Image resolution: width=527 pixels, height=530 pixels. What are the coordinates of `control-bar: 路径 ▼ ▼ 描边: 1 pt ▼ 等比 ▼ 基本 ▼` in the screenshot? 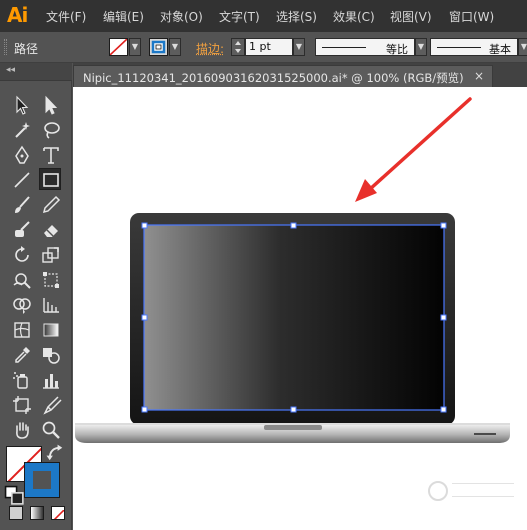 It's located at (263, 47).